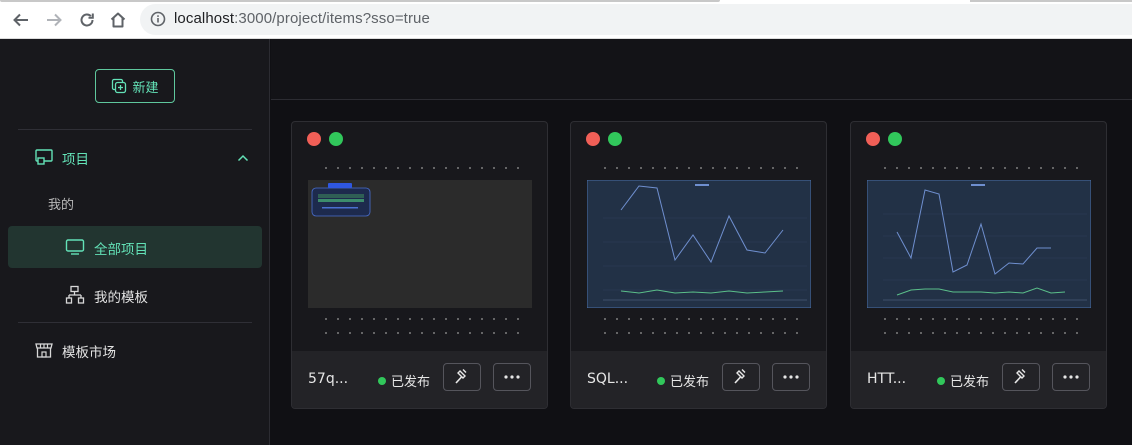 Image resolution: width=1132 pixels, height=445 pixels. What do you see at coordinates (135, 157) in the screenshot?
I see `sidebar-group-projects: 项目` at bounding box center [135, 157].